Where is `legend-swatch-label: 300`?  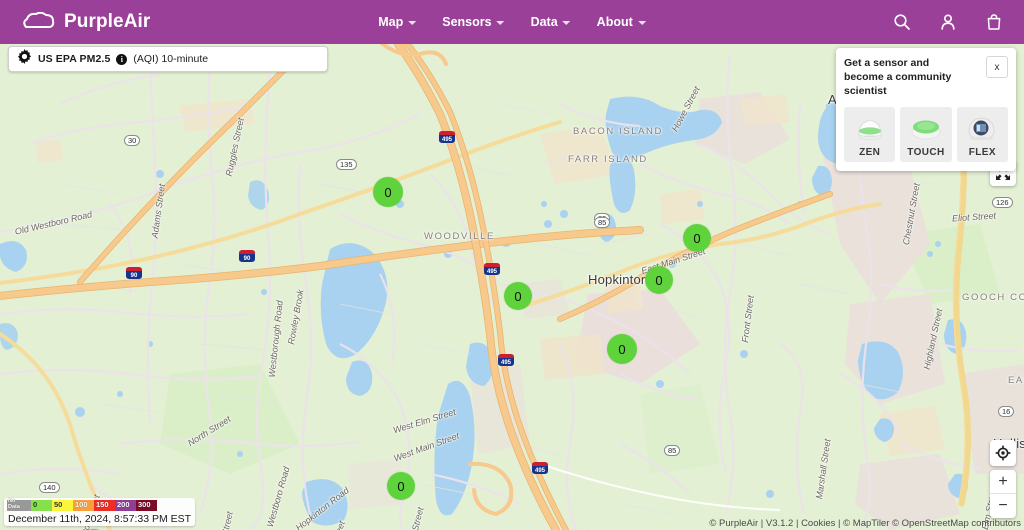
legend-swatch-label: 300 is located at coordinates (144, 504).